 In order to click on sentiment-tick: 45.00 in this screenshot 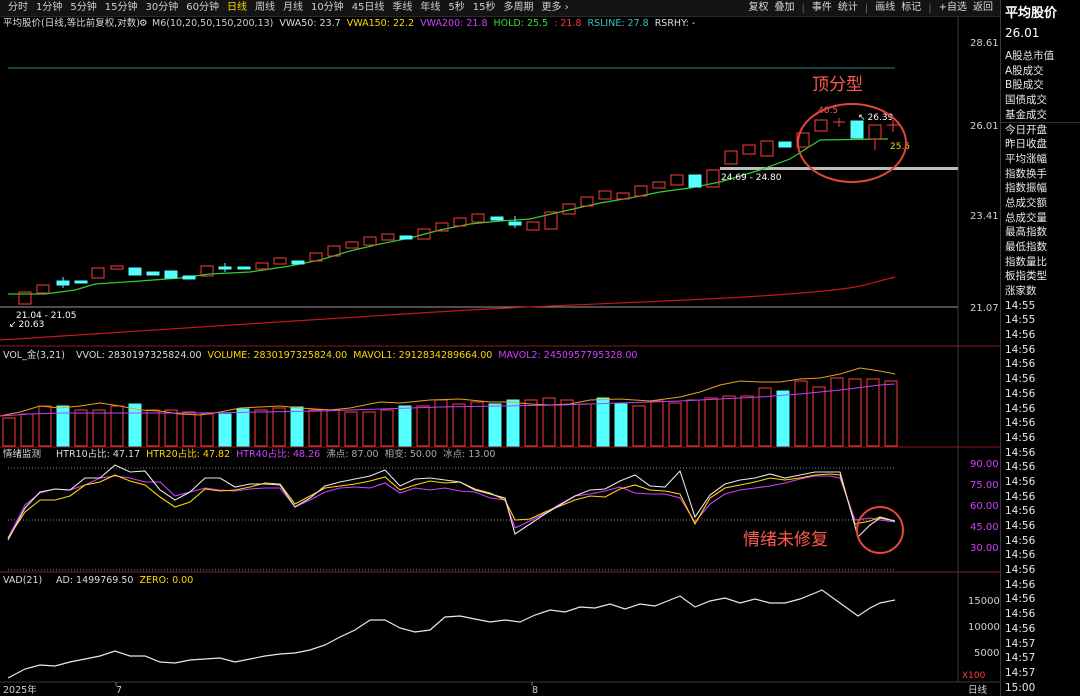, I will do `click(984, 527)`.